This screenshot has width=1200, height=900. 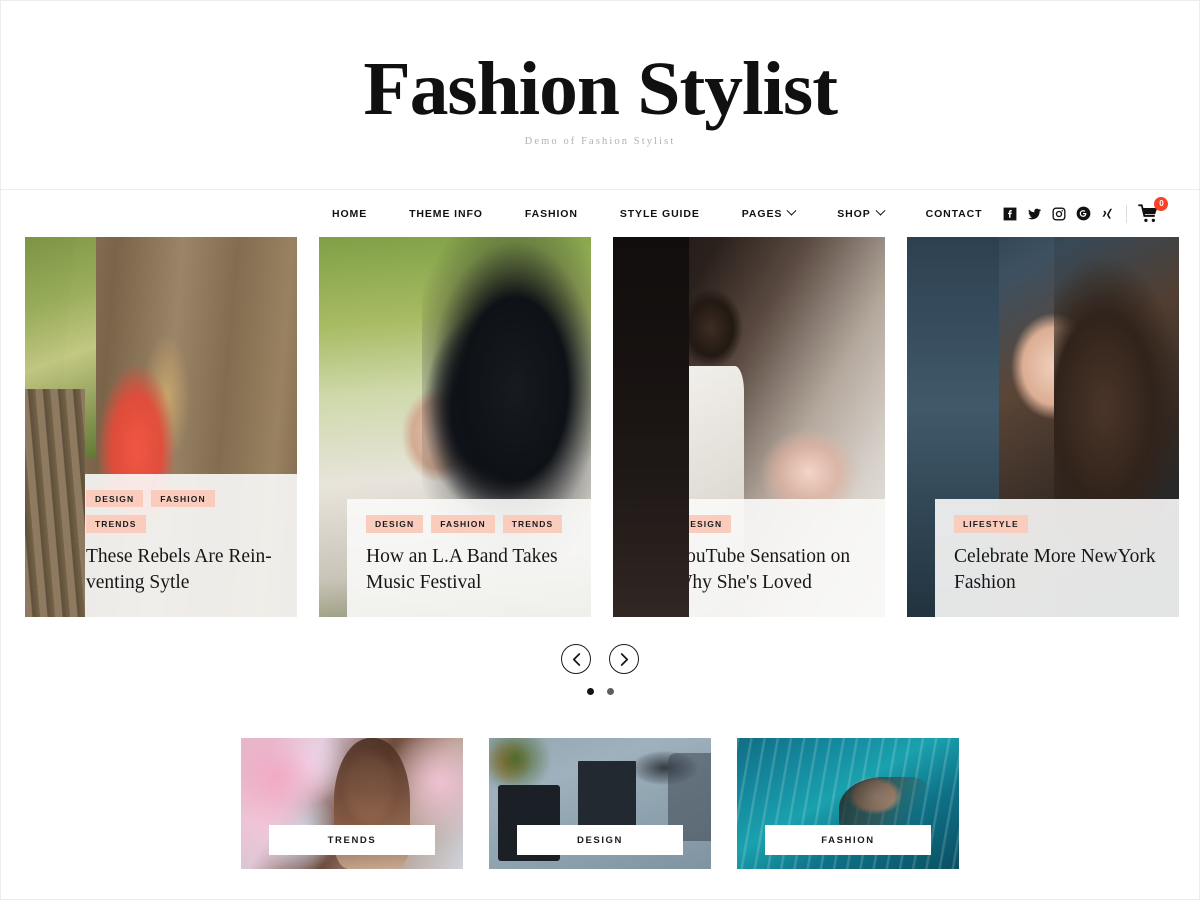 I want to click on nav-right-tools: 0, so click(x=1086, y=210).